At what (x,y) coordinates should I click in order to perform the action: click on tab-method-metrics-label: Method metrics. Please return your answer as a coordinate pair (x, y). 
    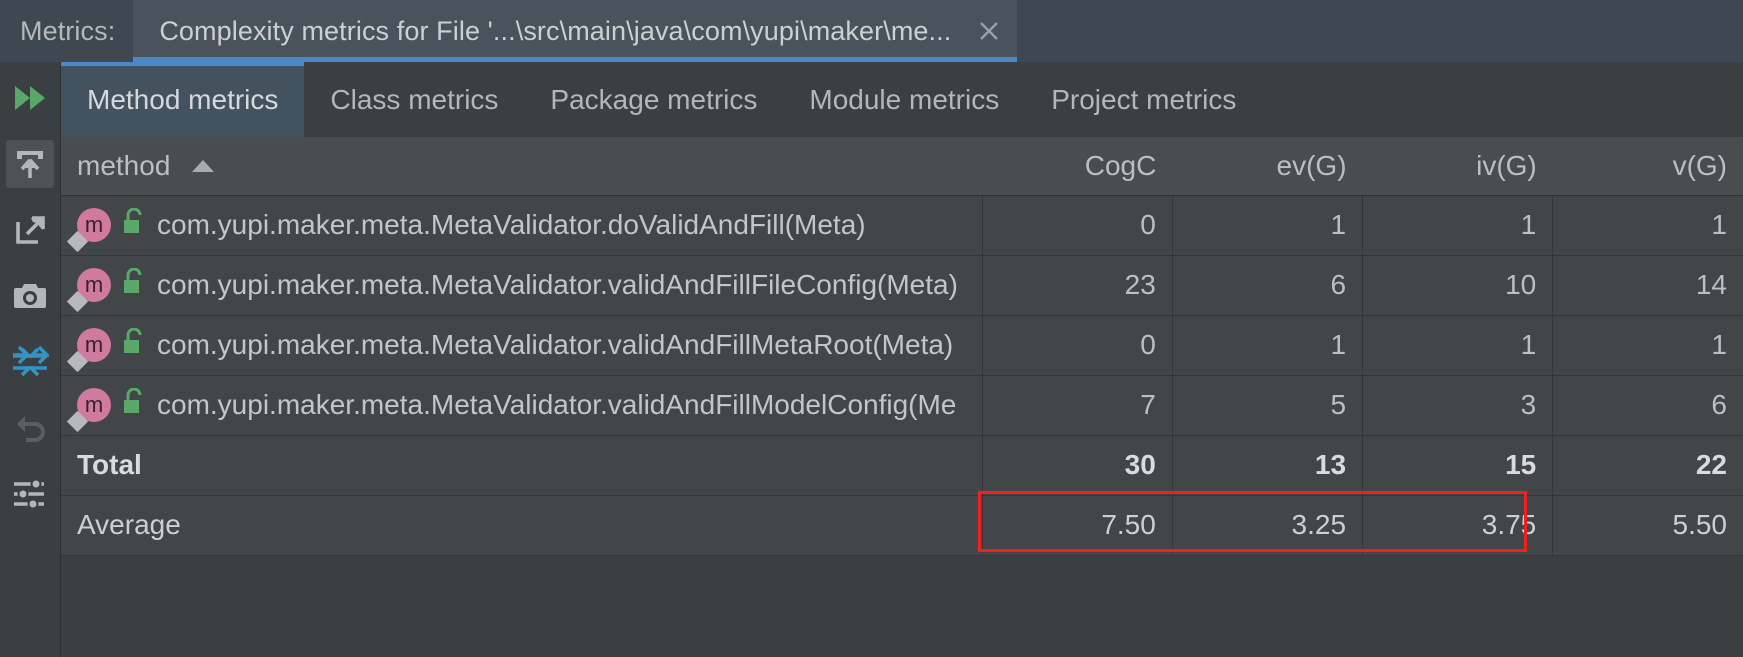
    Looking at the image, I should click on (183, 99).